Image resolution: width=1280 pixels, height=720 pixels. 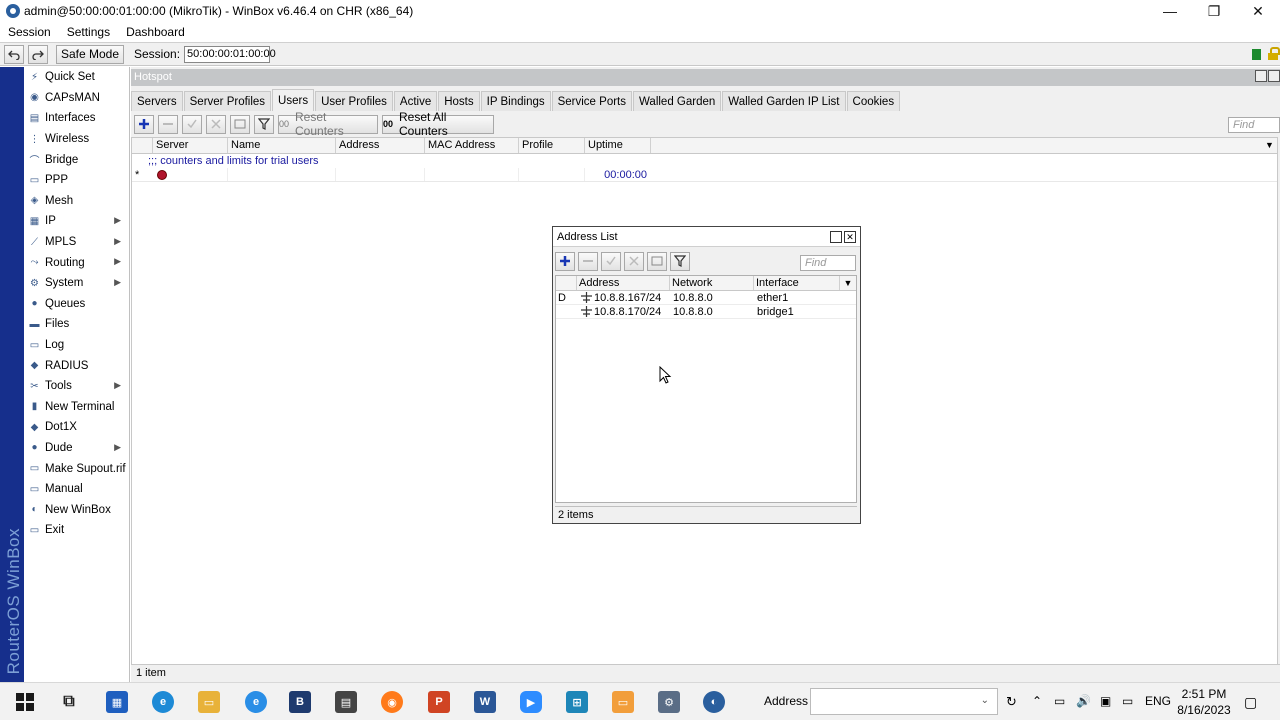 What do you see at coordinates (485, 702) in the screenshot?
I see `word-icon: W` at bounding box center [485, 702].